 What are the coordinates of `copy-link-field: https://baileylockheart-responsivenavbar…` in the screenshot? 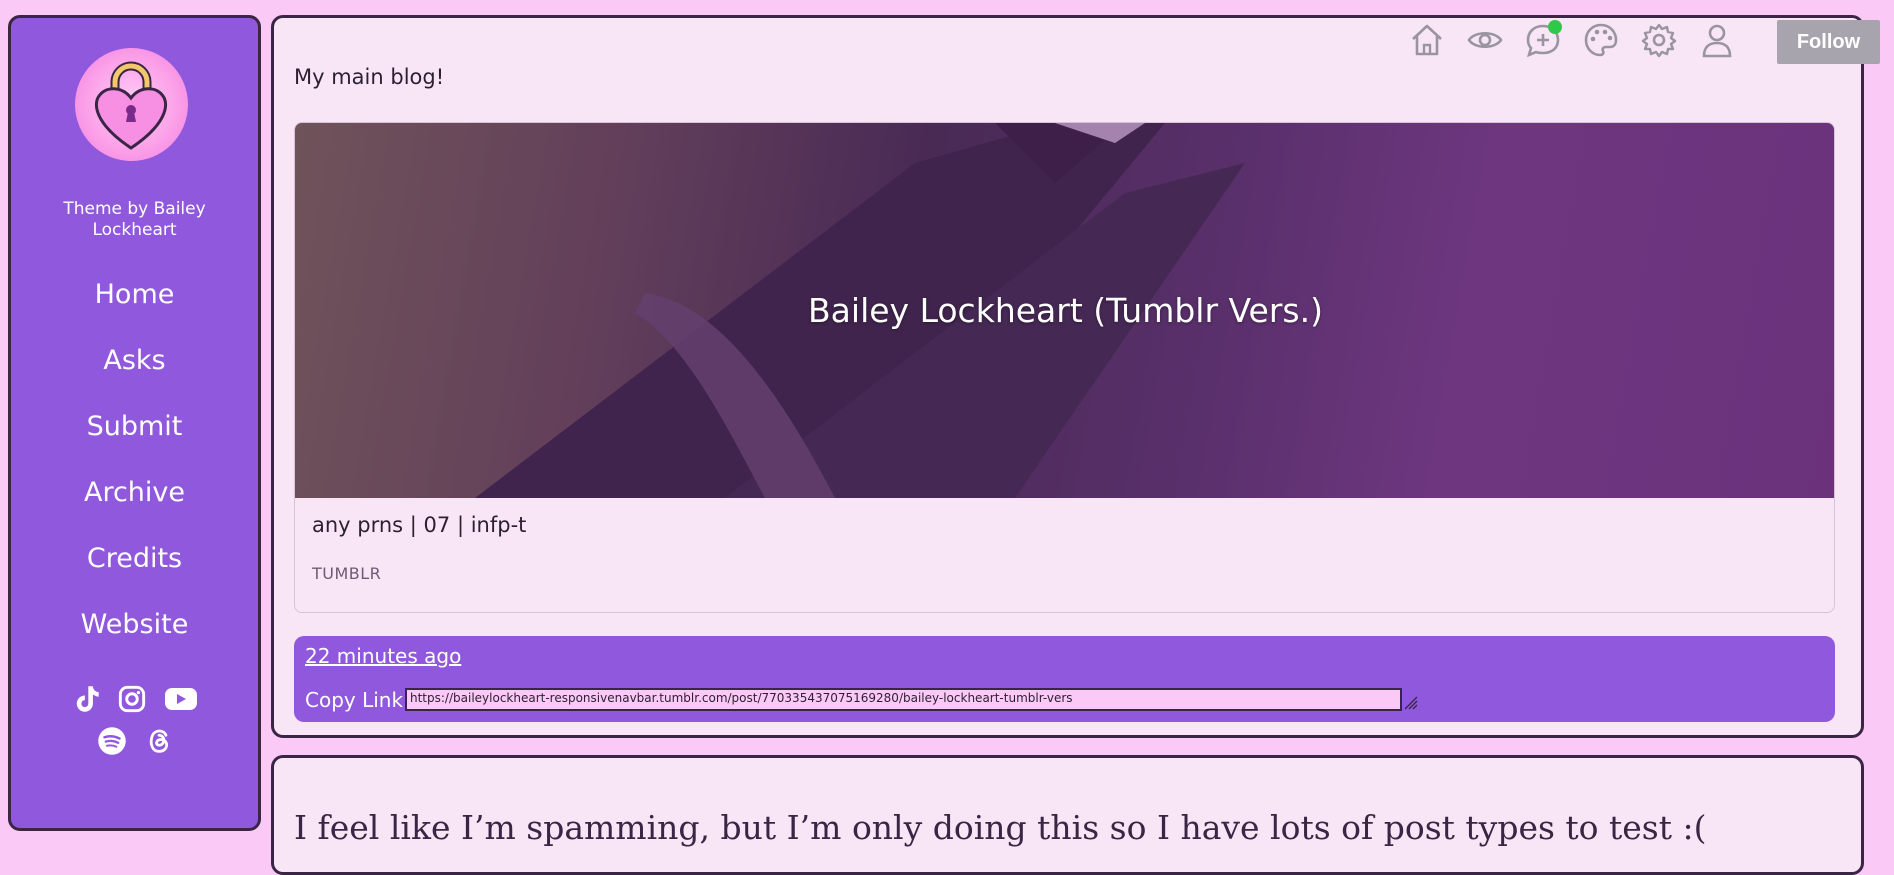 It's located at (903, 699).